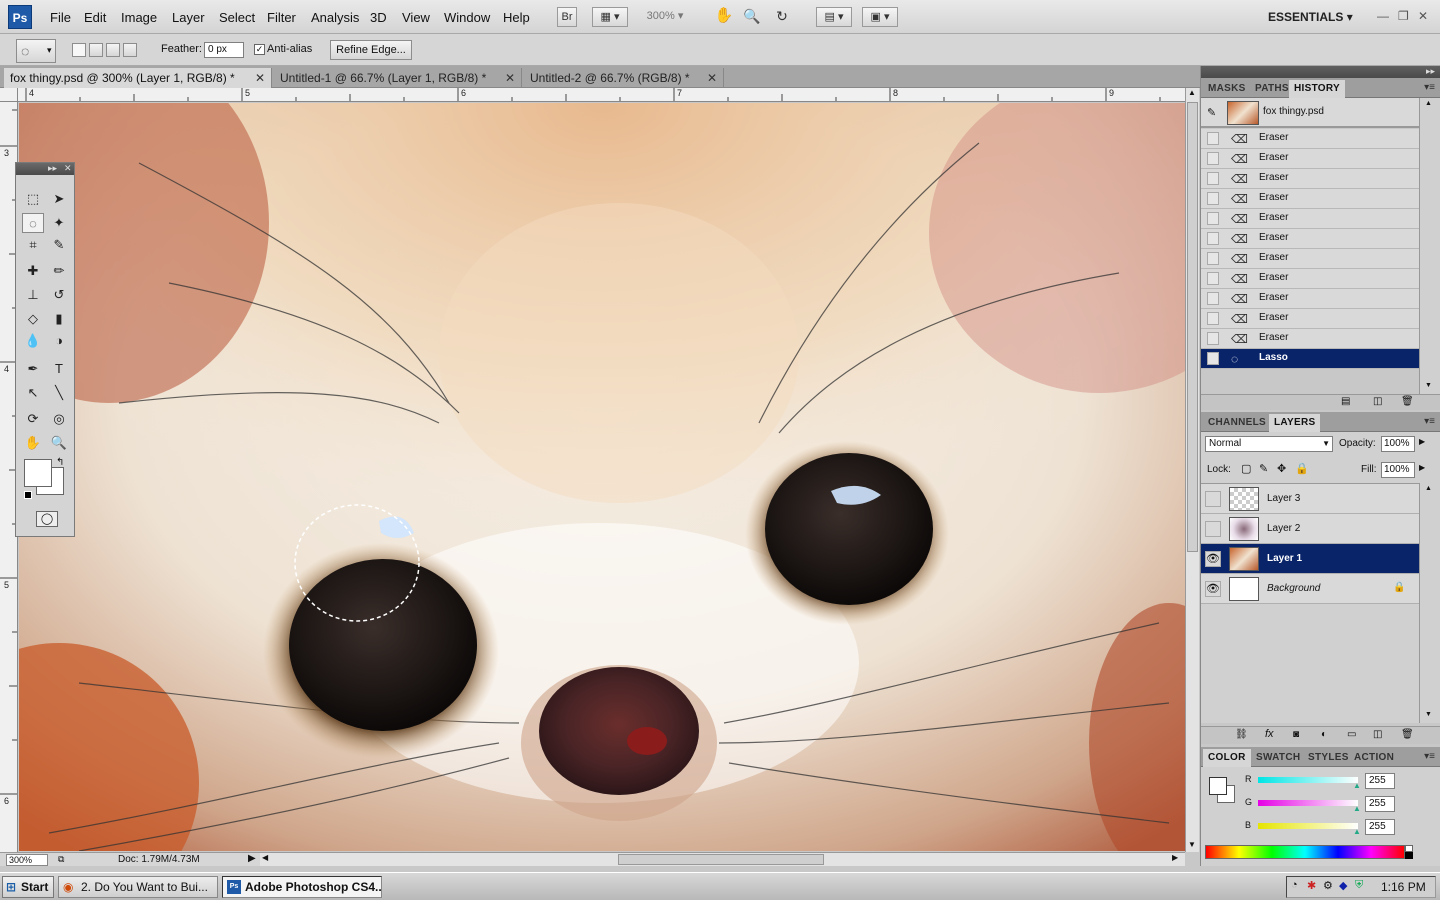  Describe the element at coordinates (722, 859) in the screenshot. I see `horizontal-scrollbar: ◀ ▶` at that location.